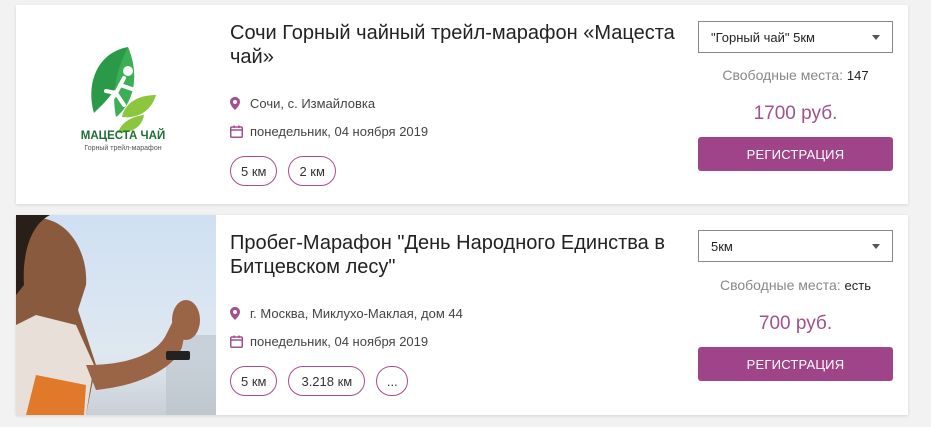 The height and width of the screenshot is (427, 931). I want to click on seats-value: есть, so click(857, 285).